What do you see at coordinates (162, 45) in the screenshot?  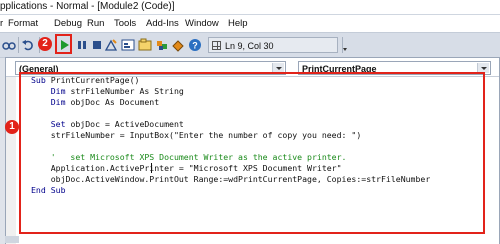 I see `object-browser-icon` at bounding box center [162, 45].